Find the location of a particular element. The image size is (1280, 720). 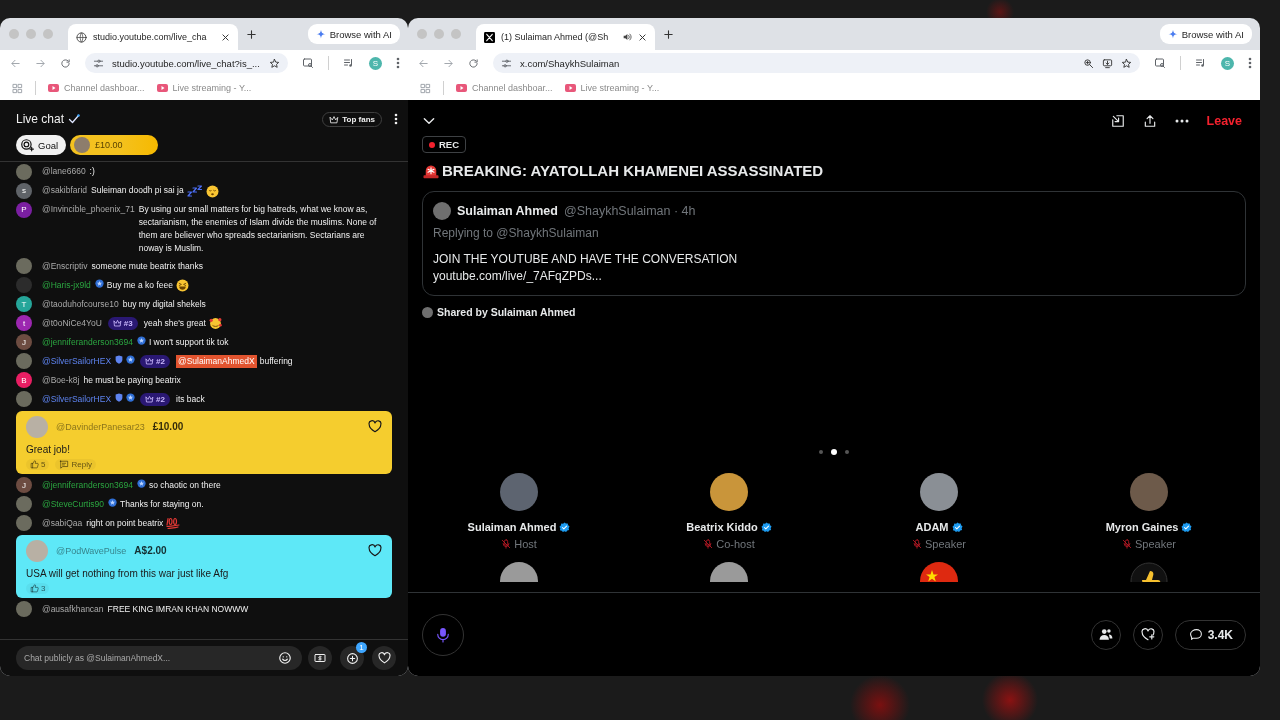

shield-icon is located at coordinates (119, 359).